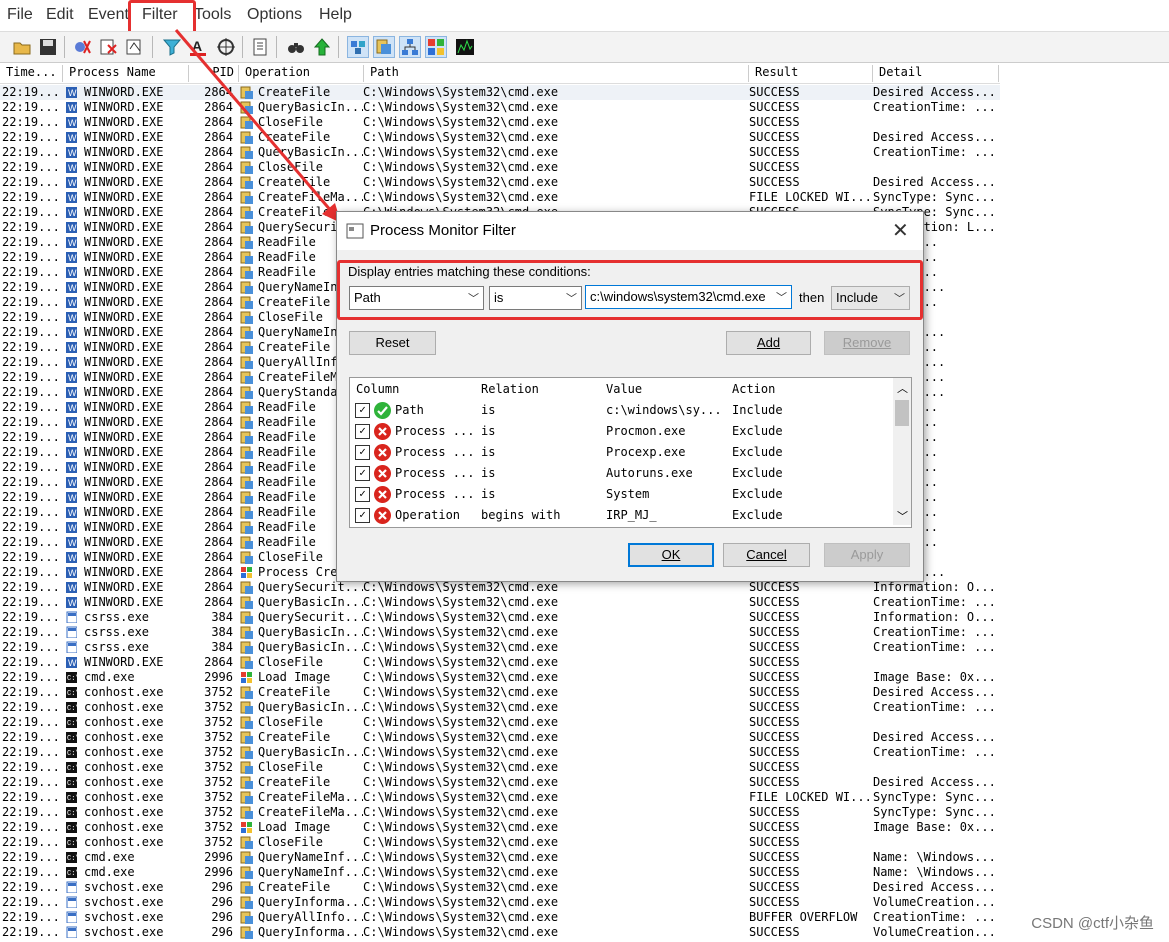 This screenshot has width=1169, height=942. I want to click on filter-row: ✓ Process ... is Procexp.exe Exclude, so click(620, 452).